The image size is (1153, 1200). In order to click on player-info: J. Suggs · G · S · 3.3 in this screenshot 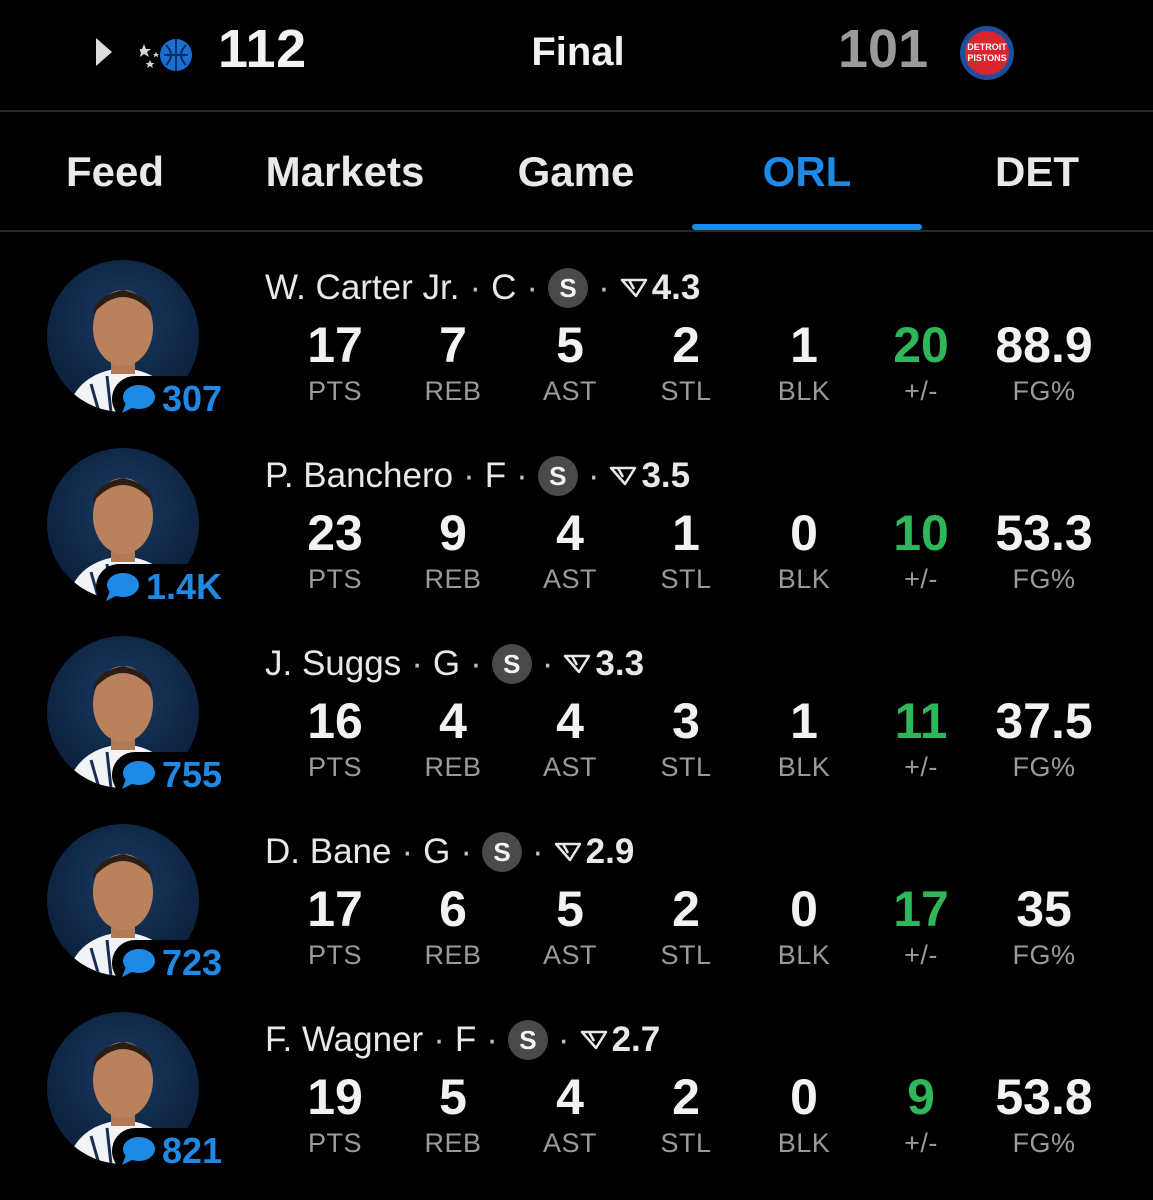, I will do `click(454, 664)`.